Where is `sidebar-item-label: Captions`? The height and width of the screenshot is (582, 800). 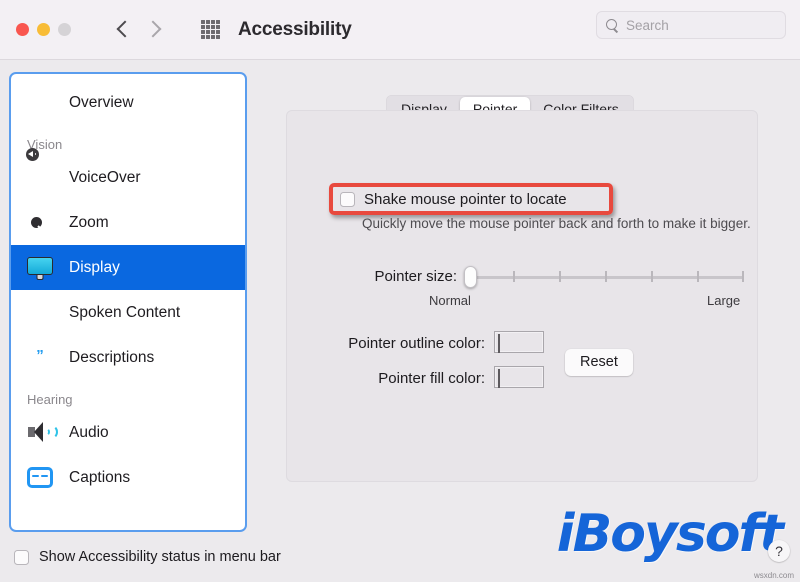
sidebar-item-label: Captions is located at coordinates (100, 477).